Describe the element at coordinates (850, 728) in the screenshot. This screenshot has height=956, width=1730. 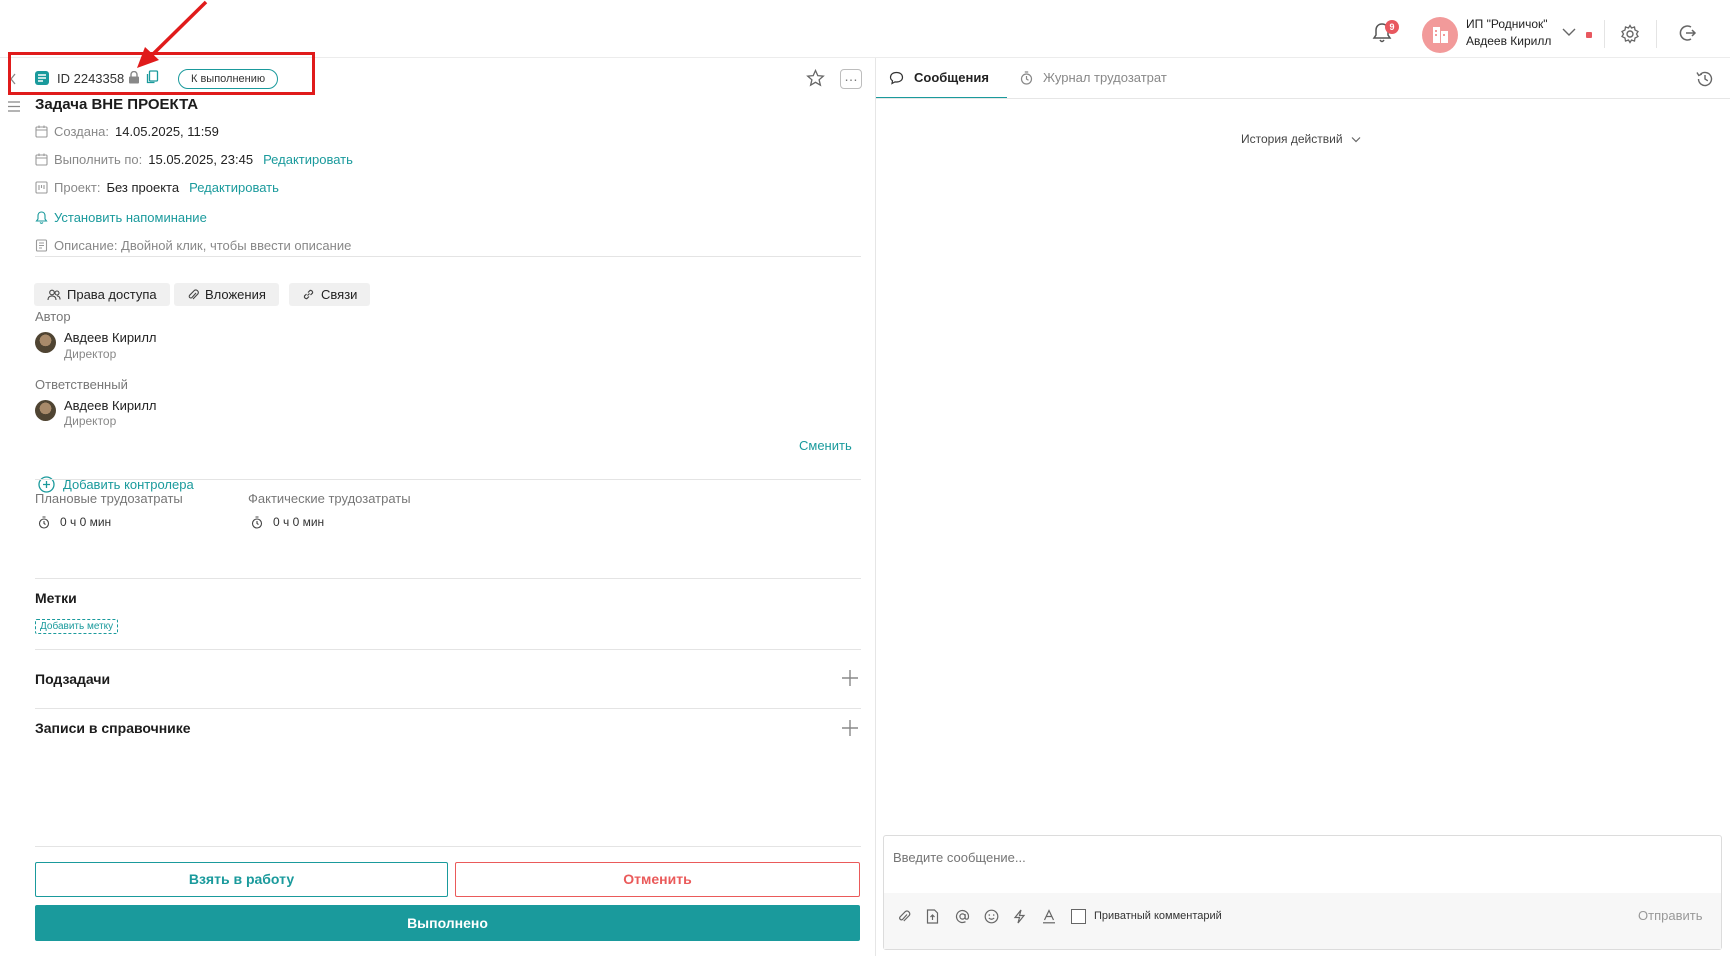
I see `add-directory-record-plus-icon` at that location.